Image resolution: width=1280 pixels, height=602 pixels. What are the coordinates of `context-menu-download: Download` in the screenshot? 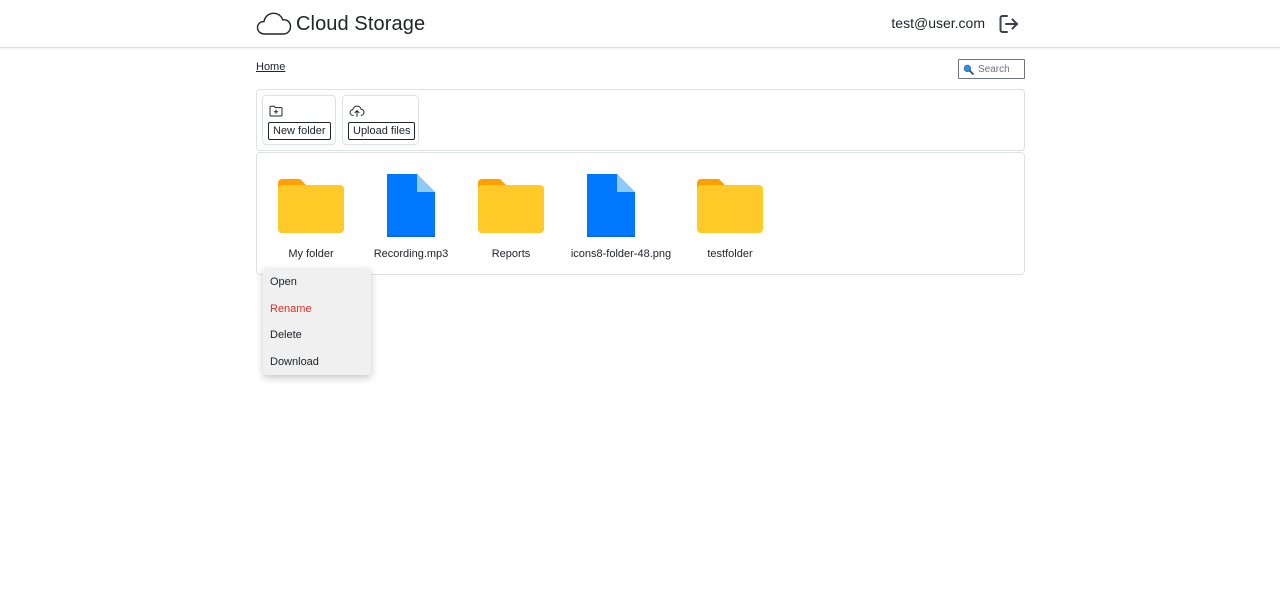 It's located at (317, 362).